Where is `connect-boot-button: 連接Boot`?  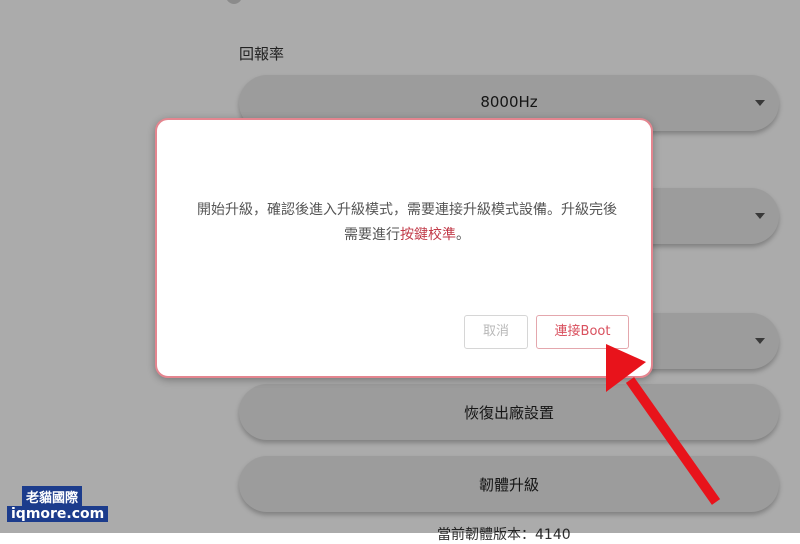
connect-boot-button: 連接Boot is located at coordinates (582, 332).